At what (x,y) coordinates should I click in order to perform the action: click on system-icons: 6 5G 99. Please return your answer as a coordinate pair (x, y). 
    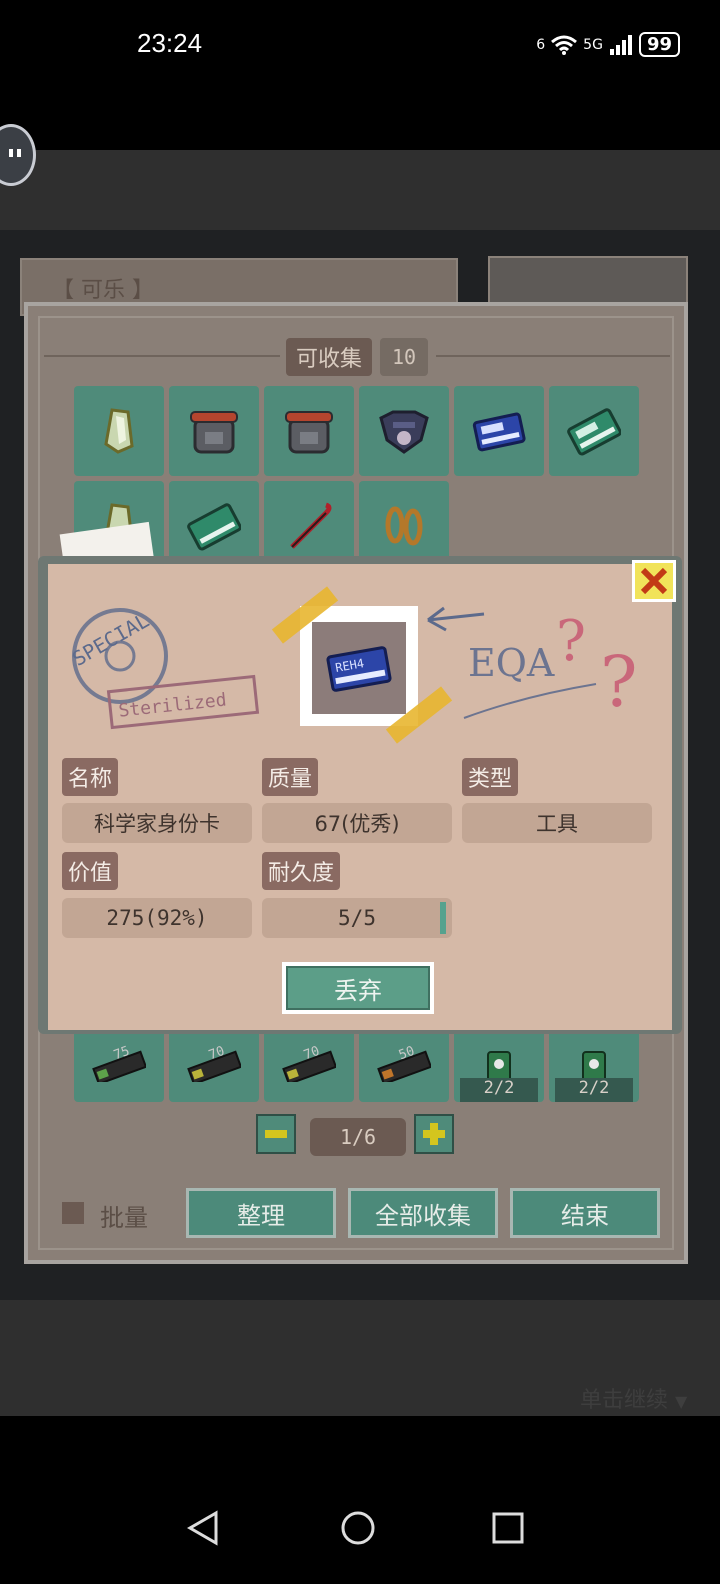
    Looking at the image, I should click on (608, 44).